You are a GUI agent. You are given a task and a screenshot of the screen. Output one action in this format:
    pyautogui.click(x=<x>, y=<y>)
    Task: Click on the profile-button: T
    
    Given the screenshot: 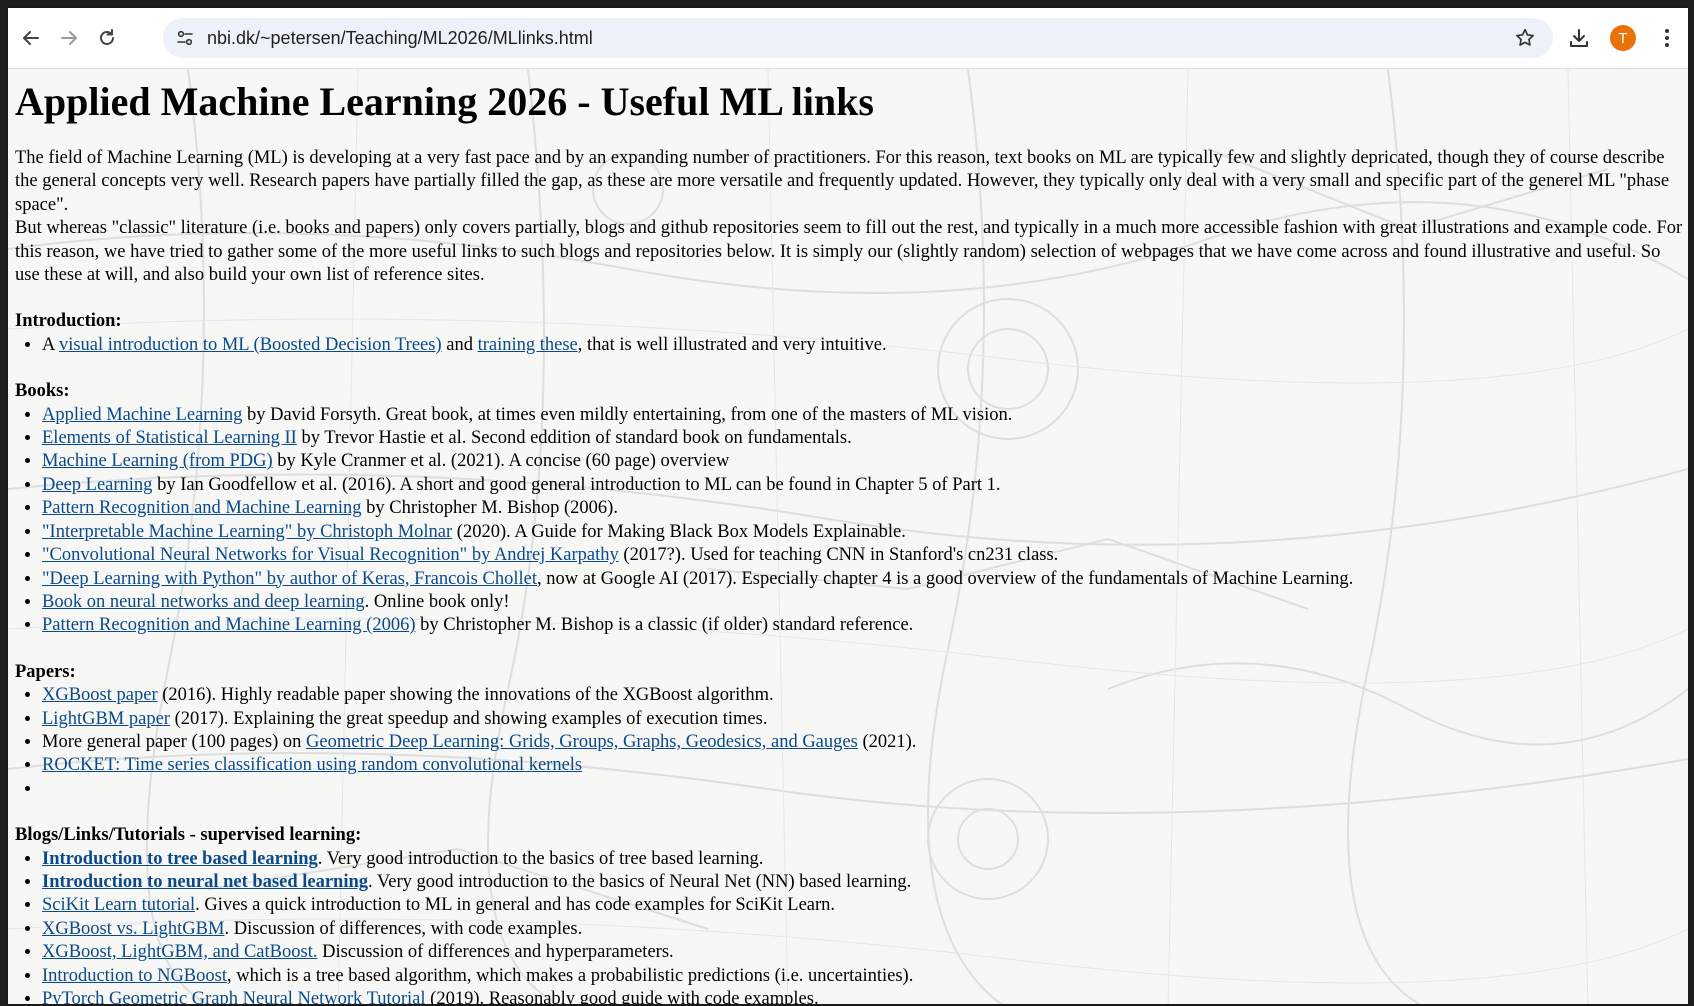 What is the action you would take?
    pyautogui.click(x=1623, y=38)
    